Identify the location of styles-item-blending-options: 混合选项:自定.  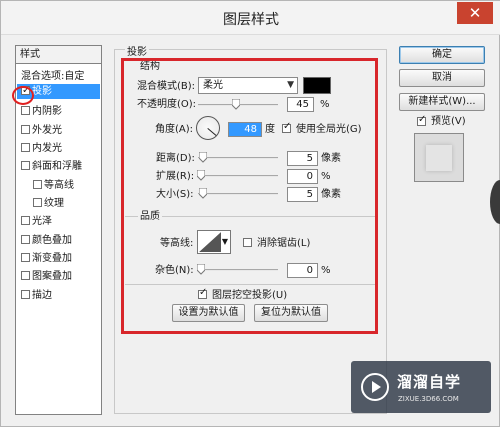
(58, 76).